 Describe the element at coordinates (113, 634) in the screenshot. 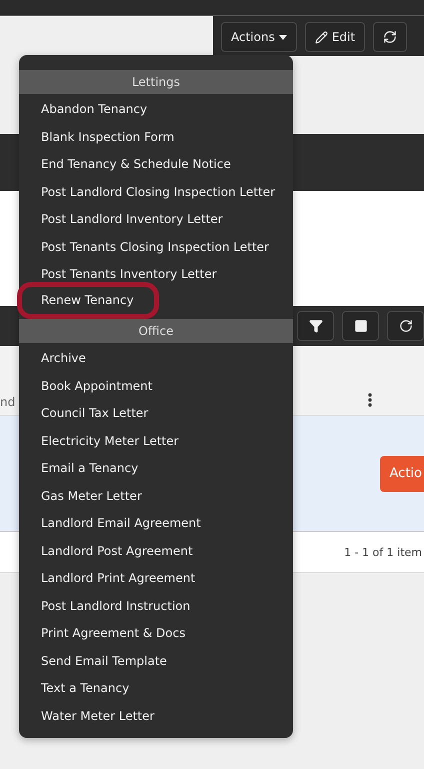

I see `menu-item: Print Agreement & Docs` at that location.